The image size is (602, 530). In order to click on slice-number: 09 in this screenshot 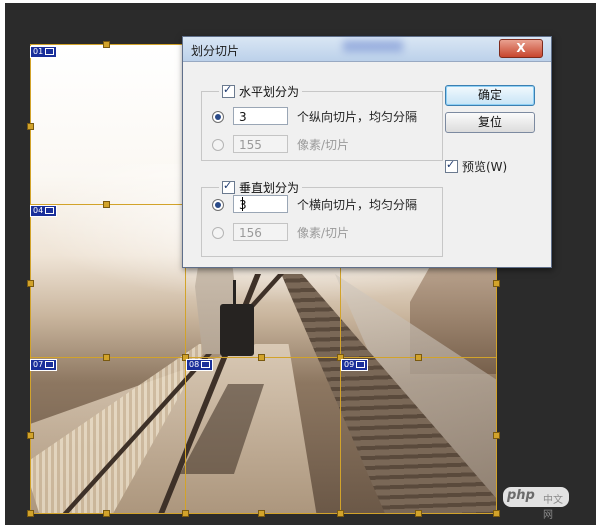, I will do `click(349, 364)`.